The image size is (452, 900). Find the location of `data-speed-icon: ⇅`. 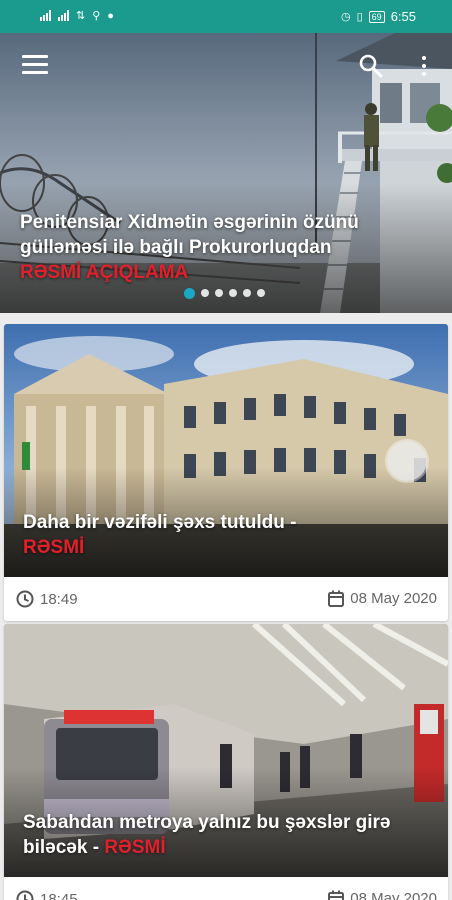

data-speed-icon: ⇅ is located at coordinates (81, 16).